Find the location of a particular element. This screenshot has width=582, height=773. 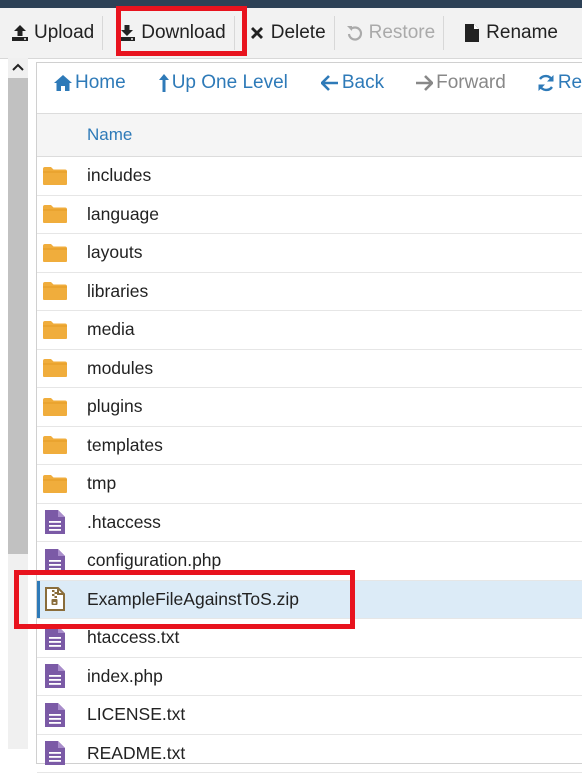

chevron-up-icon is located at coordinates (18, 67).